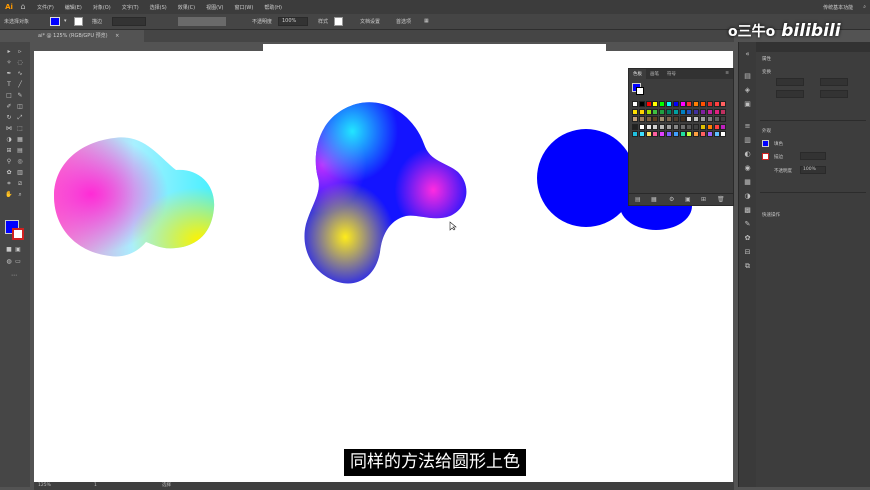  What do you see at coordinates (20, 139) in the screenshot?
I see `perspective-grid-icon: ▦` at bounding box center [20, 139].